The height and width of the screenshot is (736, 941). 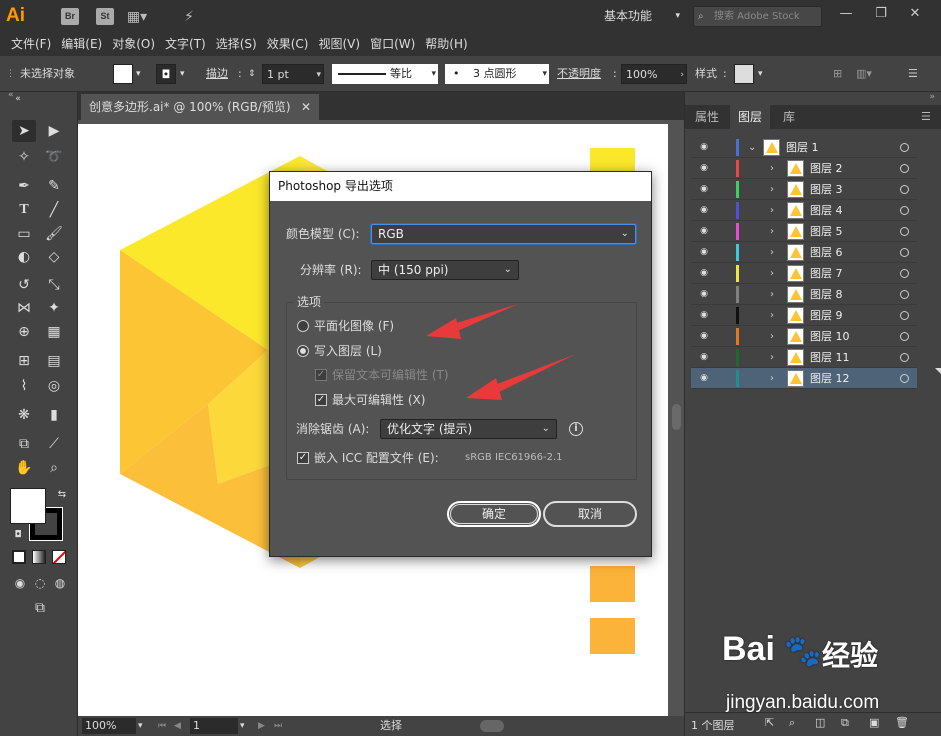 What do you see at coordinates (804, 336) in the screenshot?
I see `layer-row: ◉ › 图层 10` at bounding box center [804, 336].